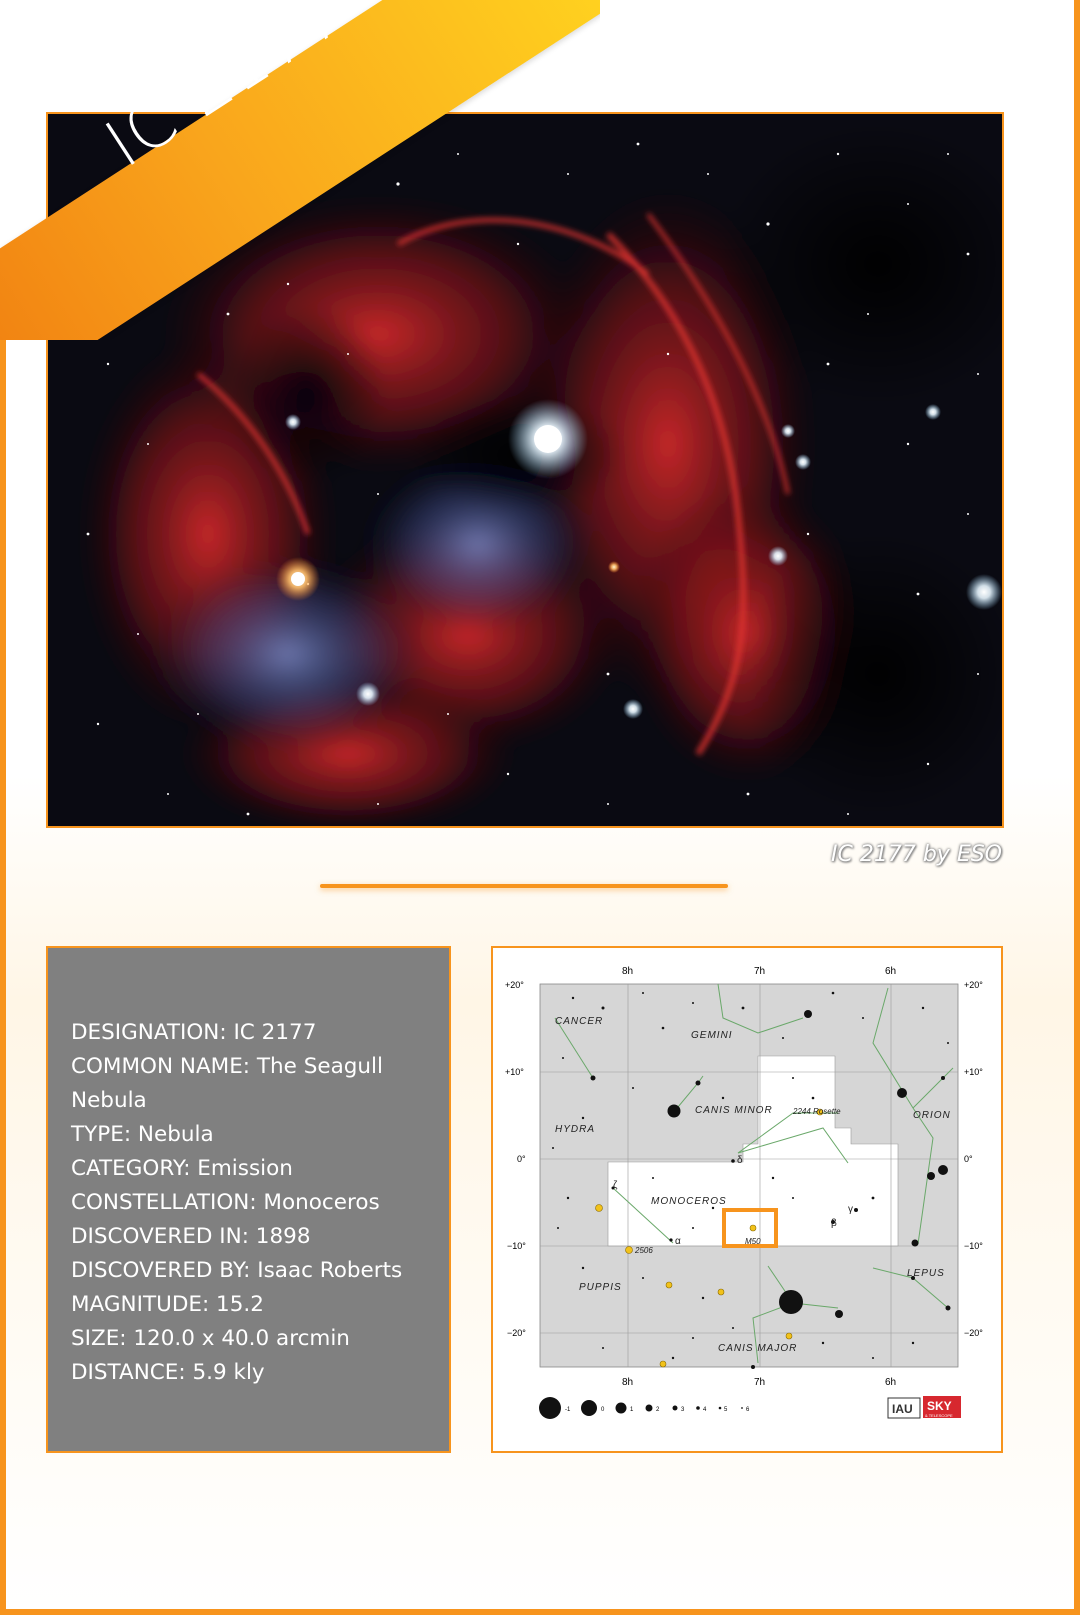  I want to click on dec-right-0: 0°, so click(968, 1159).